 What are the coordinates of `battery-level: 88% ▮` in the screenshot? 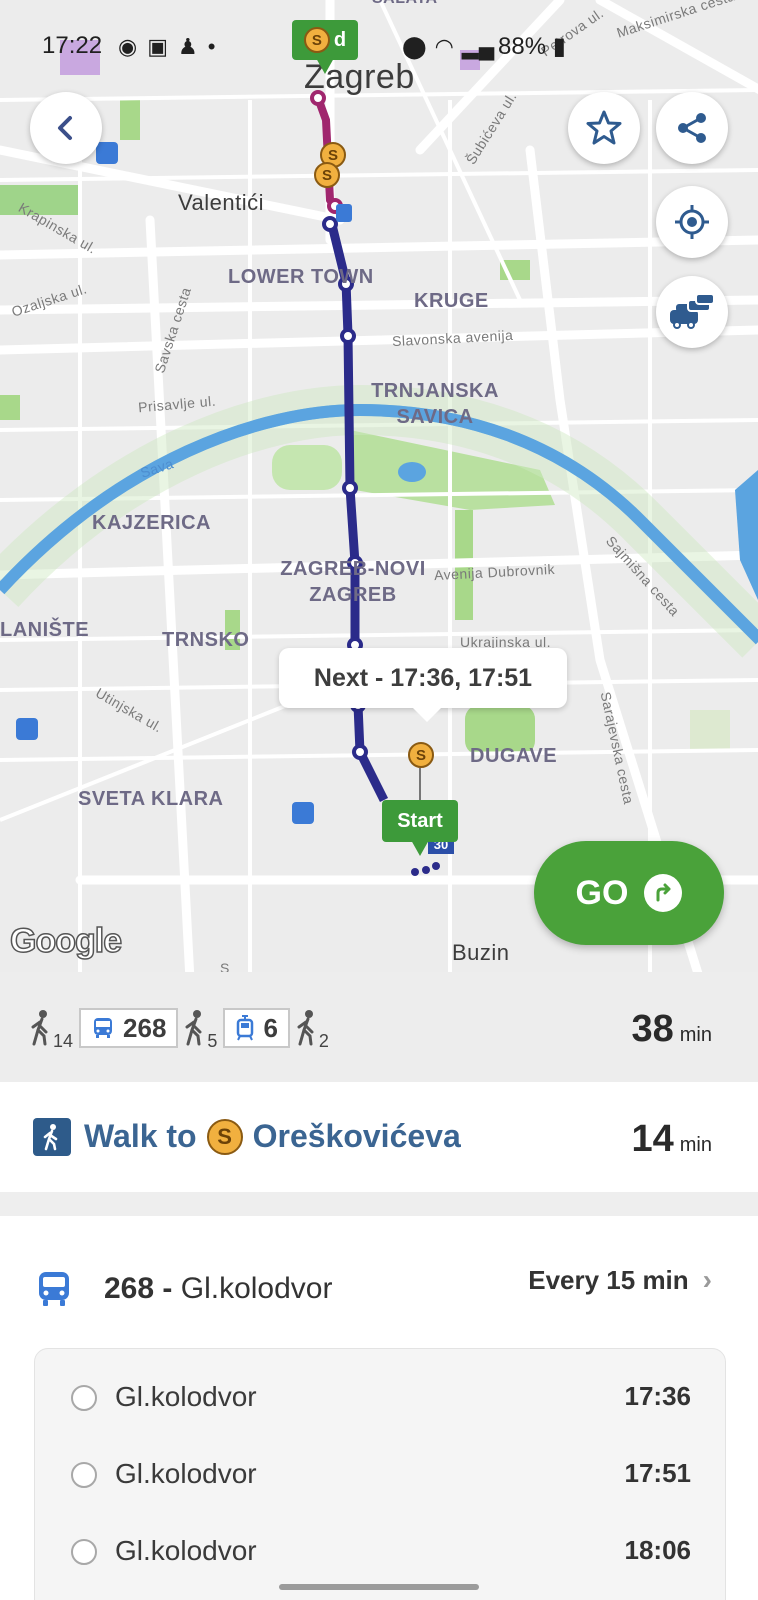 It's located at (532, 46).